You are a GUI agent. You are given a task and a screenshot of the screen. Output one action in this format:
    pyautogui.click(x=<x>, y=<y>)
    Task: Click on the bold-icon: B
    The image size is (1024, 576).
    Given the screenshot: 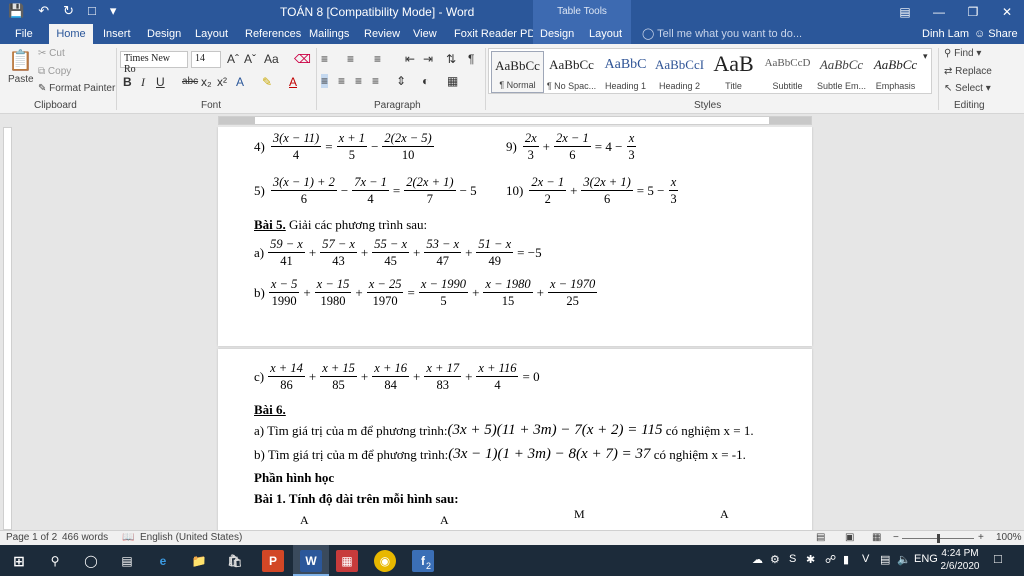 What is the action you would take?
    pyautogui.click(x=127, y=82)
    